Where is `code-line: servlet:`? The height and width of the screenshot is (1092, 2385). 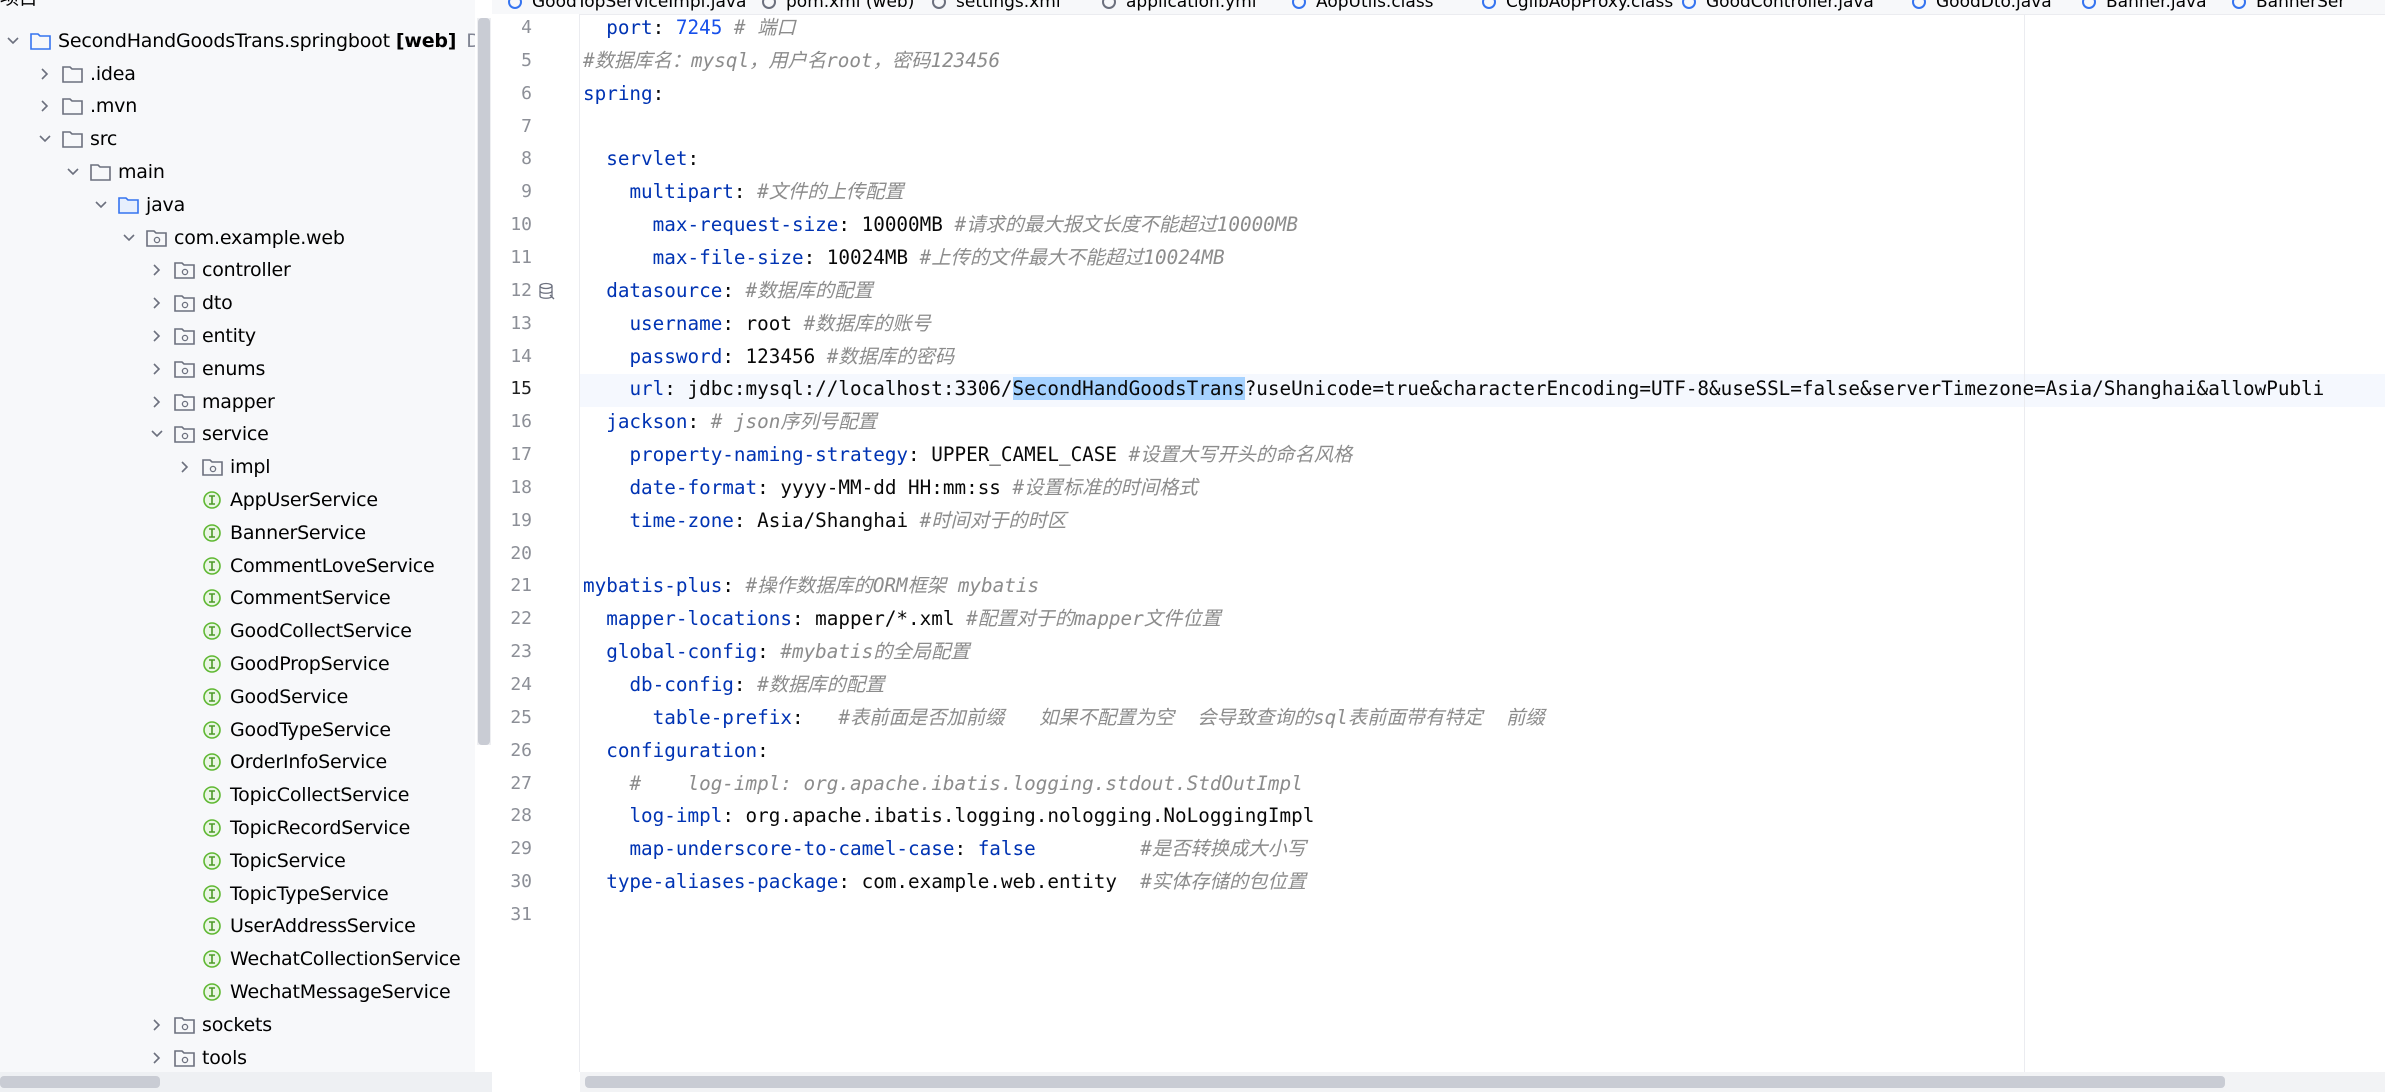 code-line: servlet: is located at coordinates (641, 158).